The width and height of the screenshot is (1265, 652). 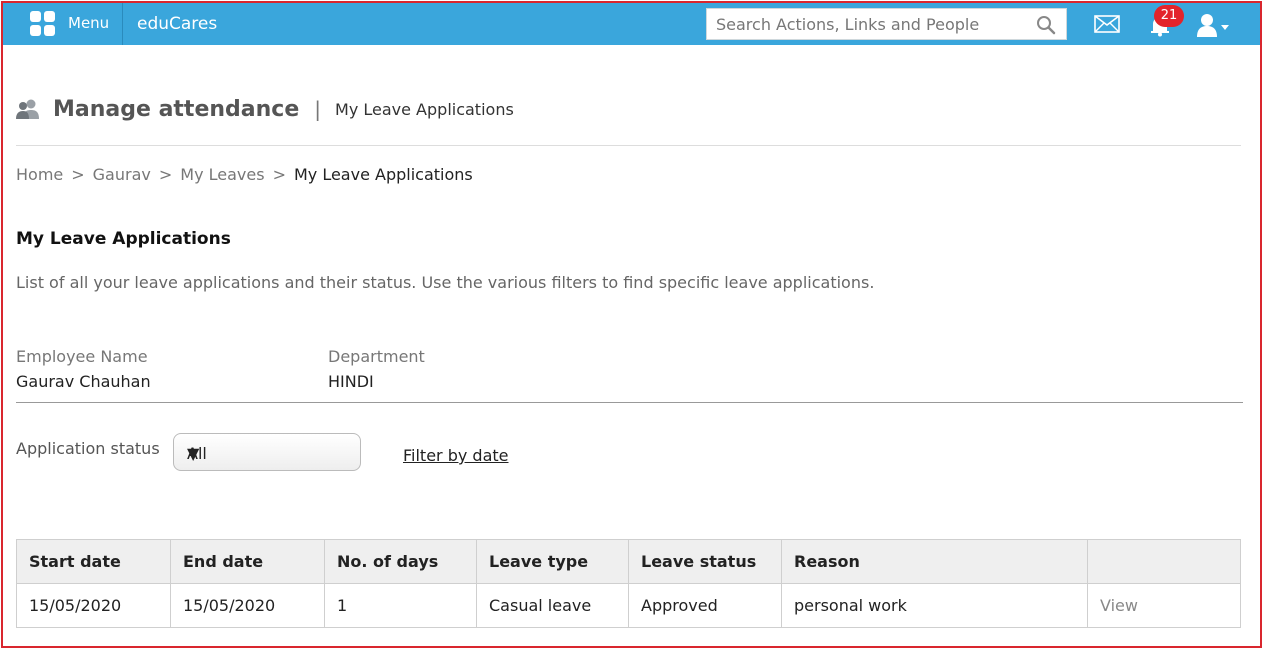 What do you see at coordinates (122, 174) in the screenshot?
I see `breadcrumb-gaurav: Gaurav` at bounding box center [122, 174].